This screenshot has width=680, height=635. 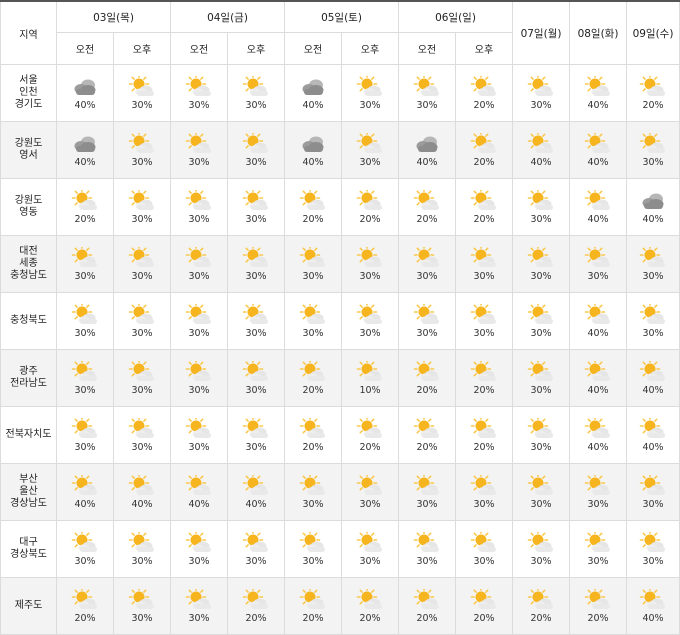 What do you see at coordinates (28, 155) in the screenshot?
I see `region-name-line: 영서` at bounding box center [28, 155].